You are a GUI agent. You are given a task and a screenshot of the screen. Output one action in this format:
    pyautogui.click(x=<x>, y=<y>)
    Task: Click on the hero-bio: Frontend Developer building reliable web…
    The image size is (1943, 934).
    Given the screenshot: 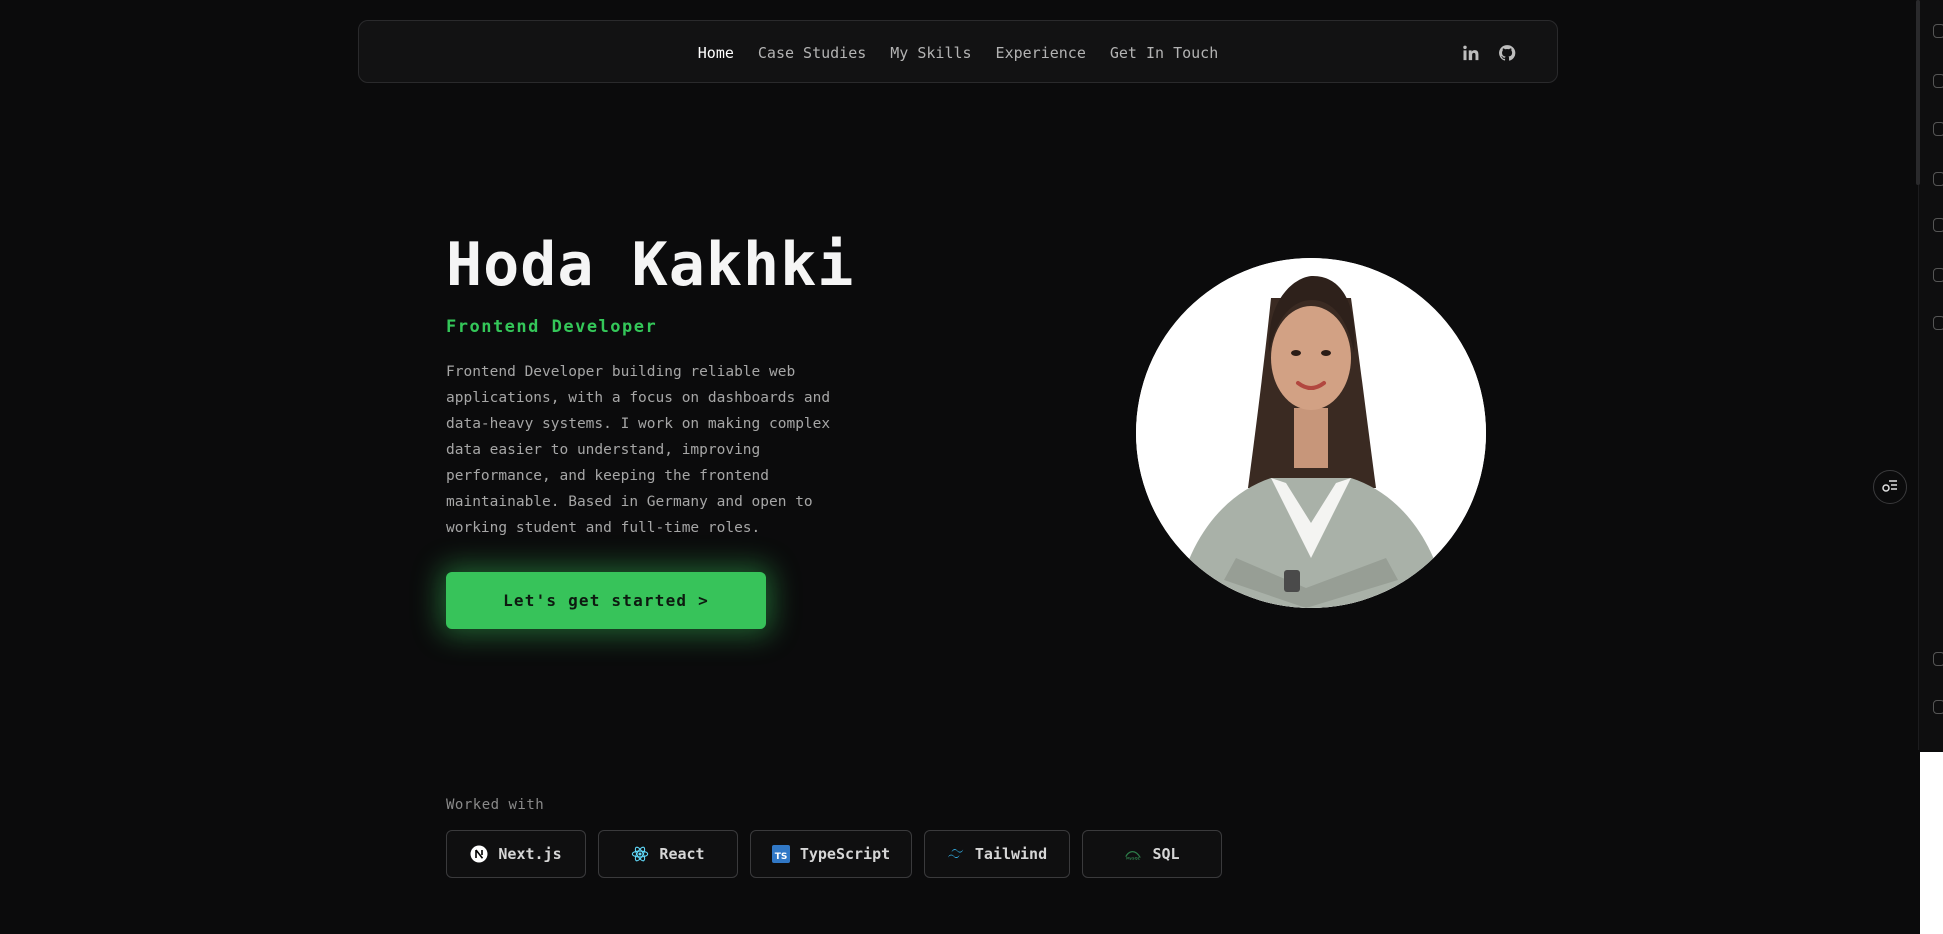 What is the action you would take?
    pyautogui.click(x=638, y=450)
    